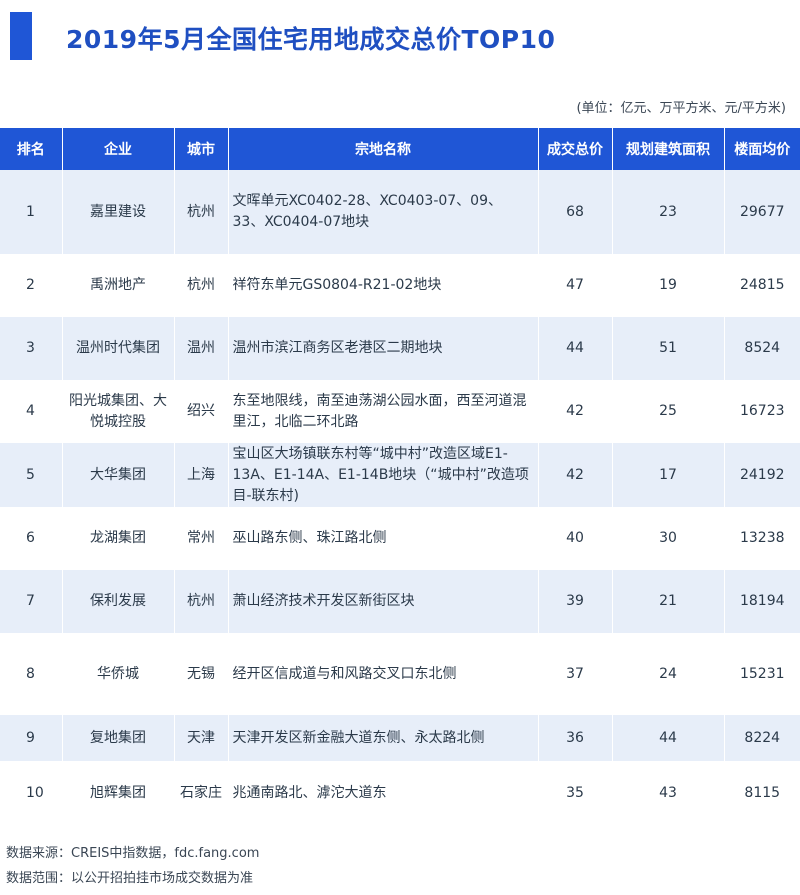 This screenshot has width=800, height=895. I want to click on table-row: 10 旭辉集团 石家庄 兆通南路北、滹沱大道东 35 43 8115, so click(400, 793).